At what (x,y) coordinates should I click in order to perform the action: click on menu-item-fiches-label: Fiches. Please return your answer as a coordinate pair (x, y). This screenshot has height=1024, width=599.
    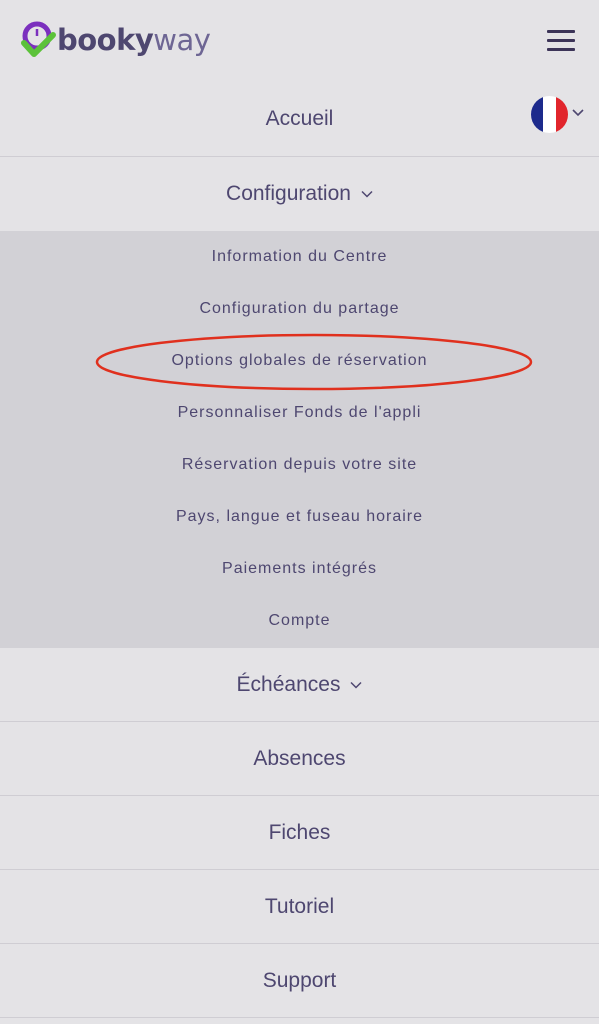
    Looking at the image, I should click on (299, 832).